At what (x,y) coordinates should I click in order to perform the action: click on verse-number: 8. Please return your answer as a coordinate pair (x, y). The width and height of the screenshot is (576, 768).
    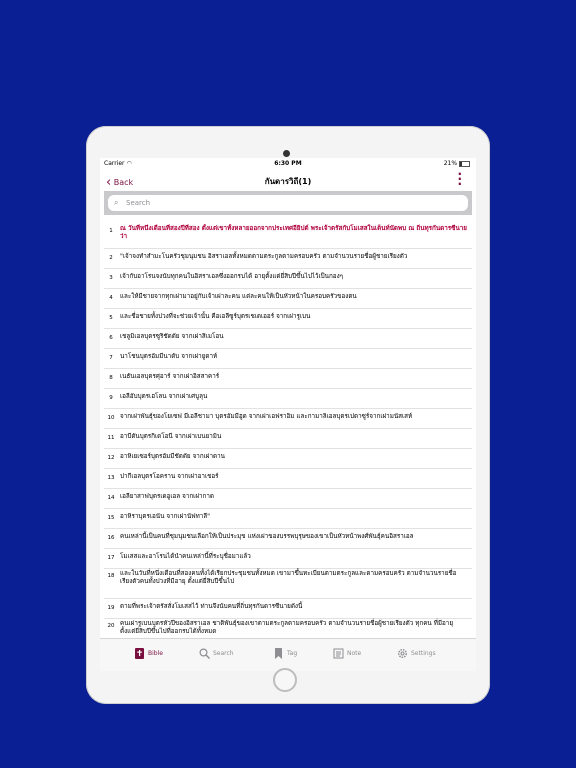
    Looking at the image, I should click on (111, 378).